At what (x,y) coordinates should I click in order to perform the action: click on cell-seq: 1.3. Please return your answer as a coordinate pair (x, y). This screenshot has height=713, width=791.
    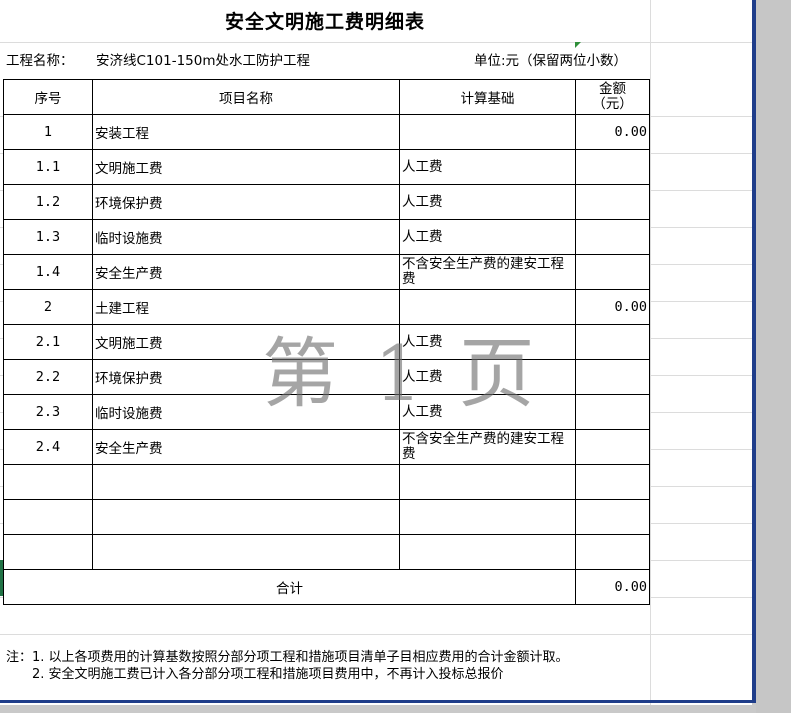
    Looking at the image, I should click on (48, 237).